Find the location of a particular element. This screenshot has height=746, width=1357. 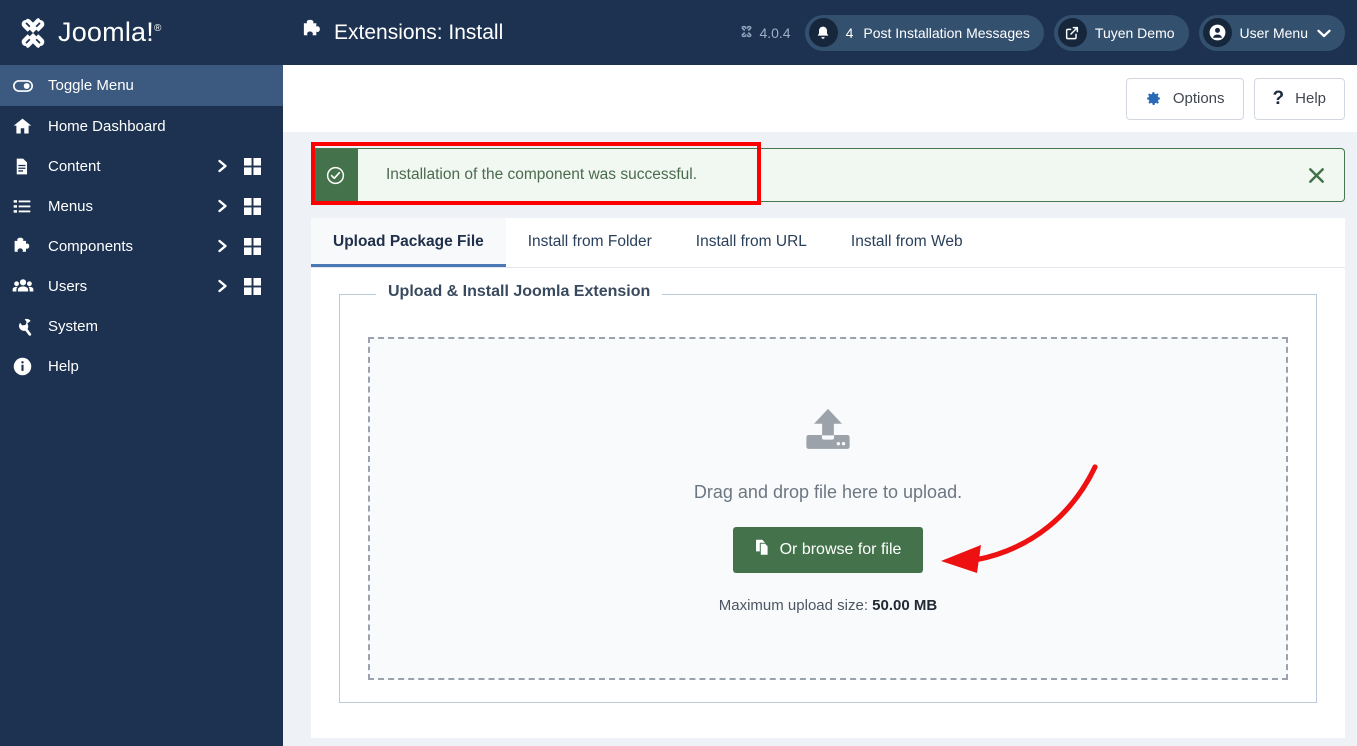

browse-for-file-button: Or browse for file is located at coordinates (828, 550).